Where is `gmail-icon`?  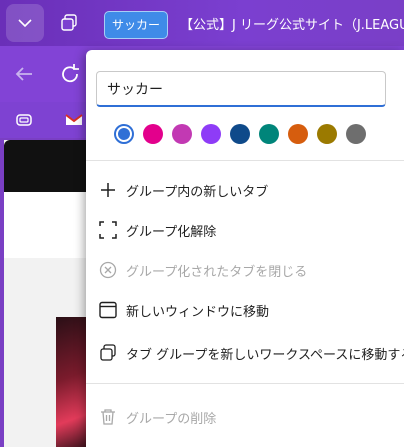 gmail-icon is located at coordinates (74, 120).